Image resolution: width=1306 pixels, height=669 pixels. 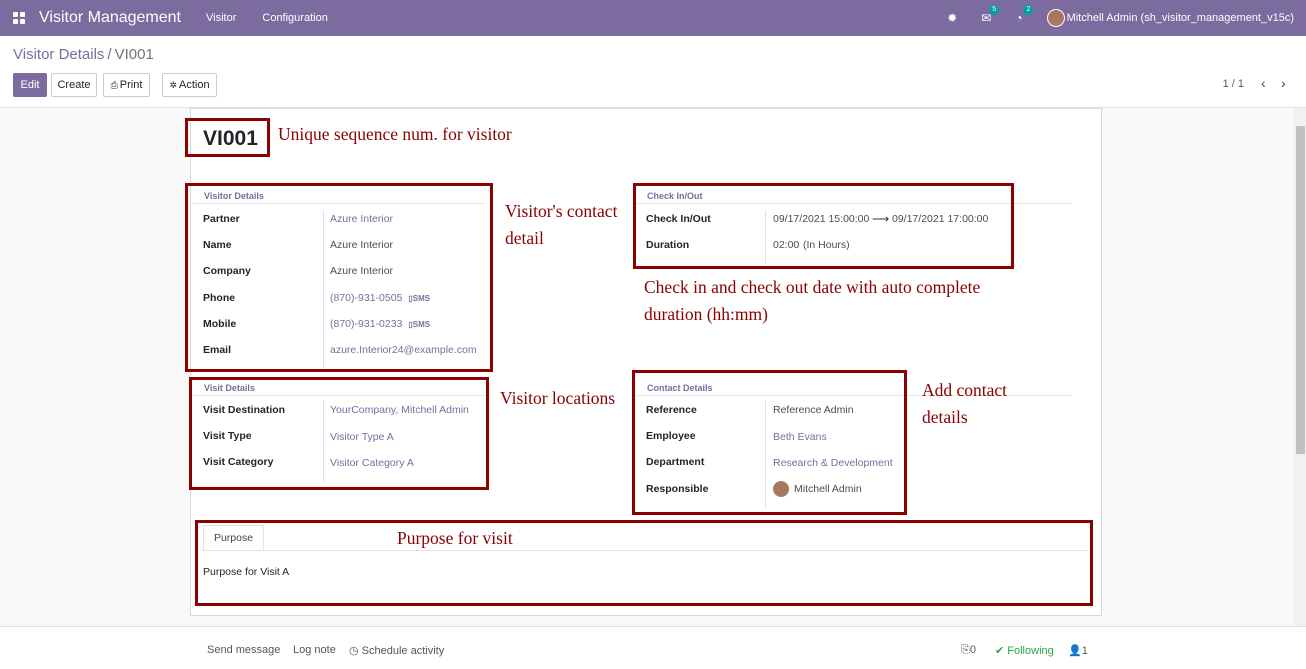 I want to click on sequence-highlight-box, so click(x=227, y=137).